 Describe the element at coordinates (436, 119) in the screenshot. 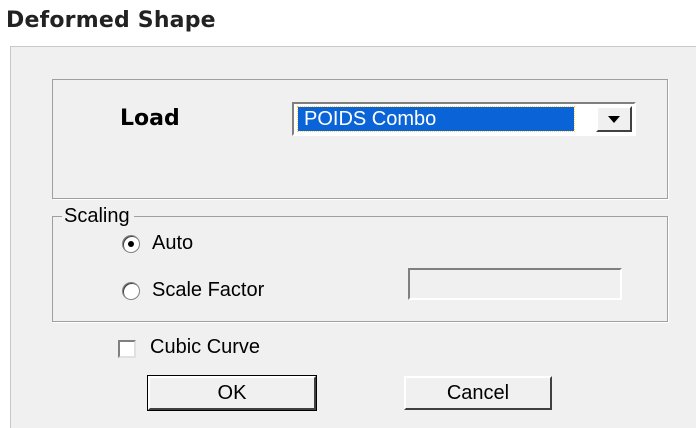

I see `load-combo-value: POIDS Combo` at that location.